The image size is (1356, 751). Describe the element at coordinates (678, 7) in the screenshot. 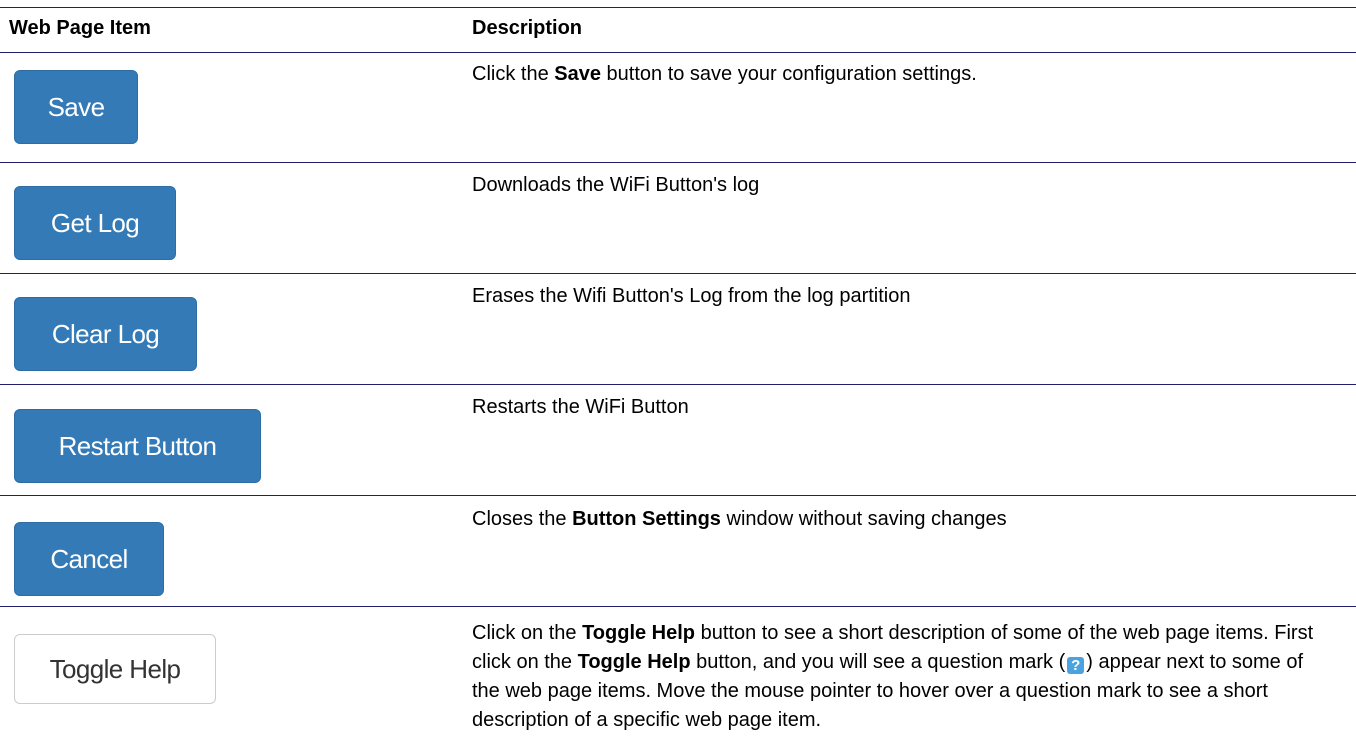

I see `table-top-rule` at that location.